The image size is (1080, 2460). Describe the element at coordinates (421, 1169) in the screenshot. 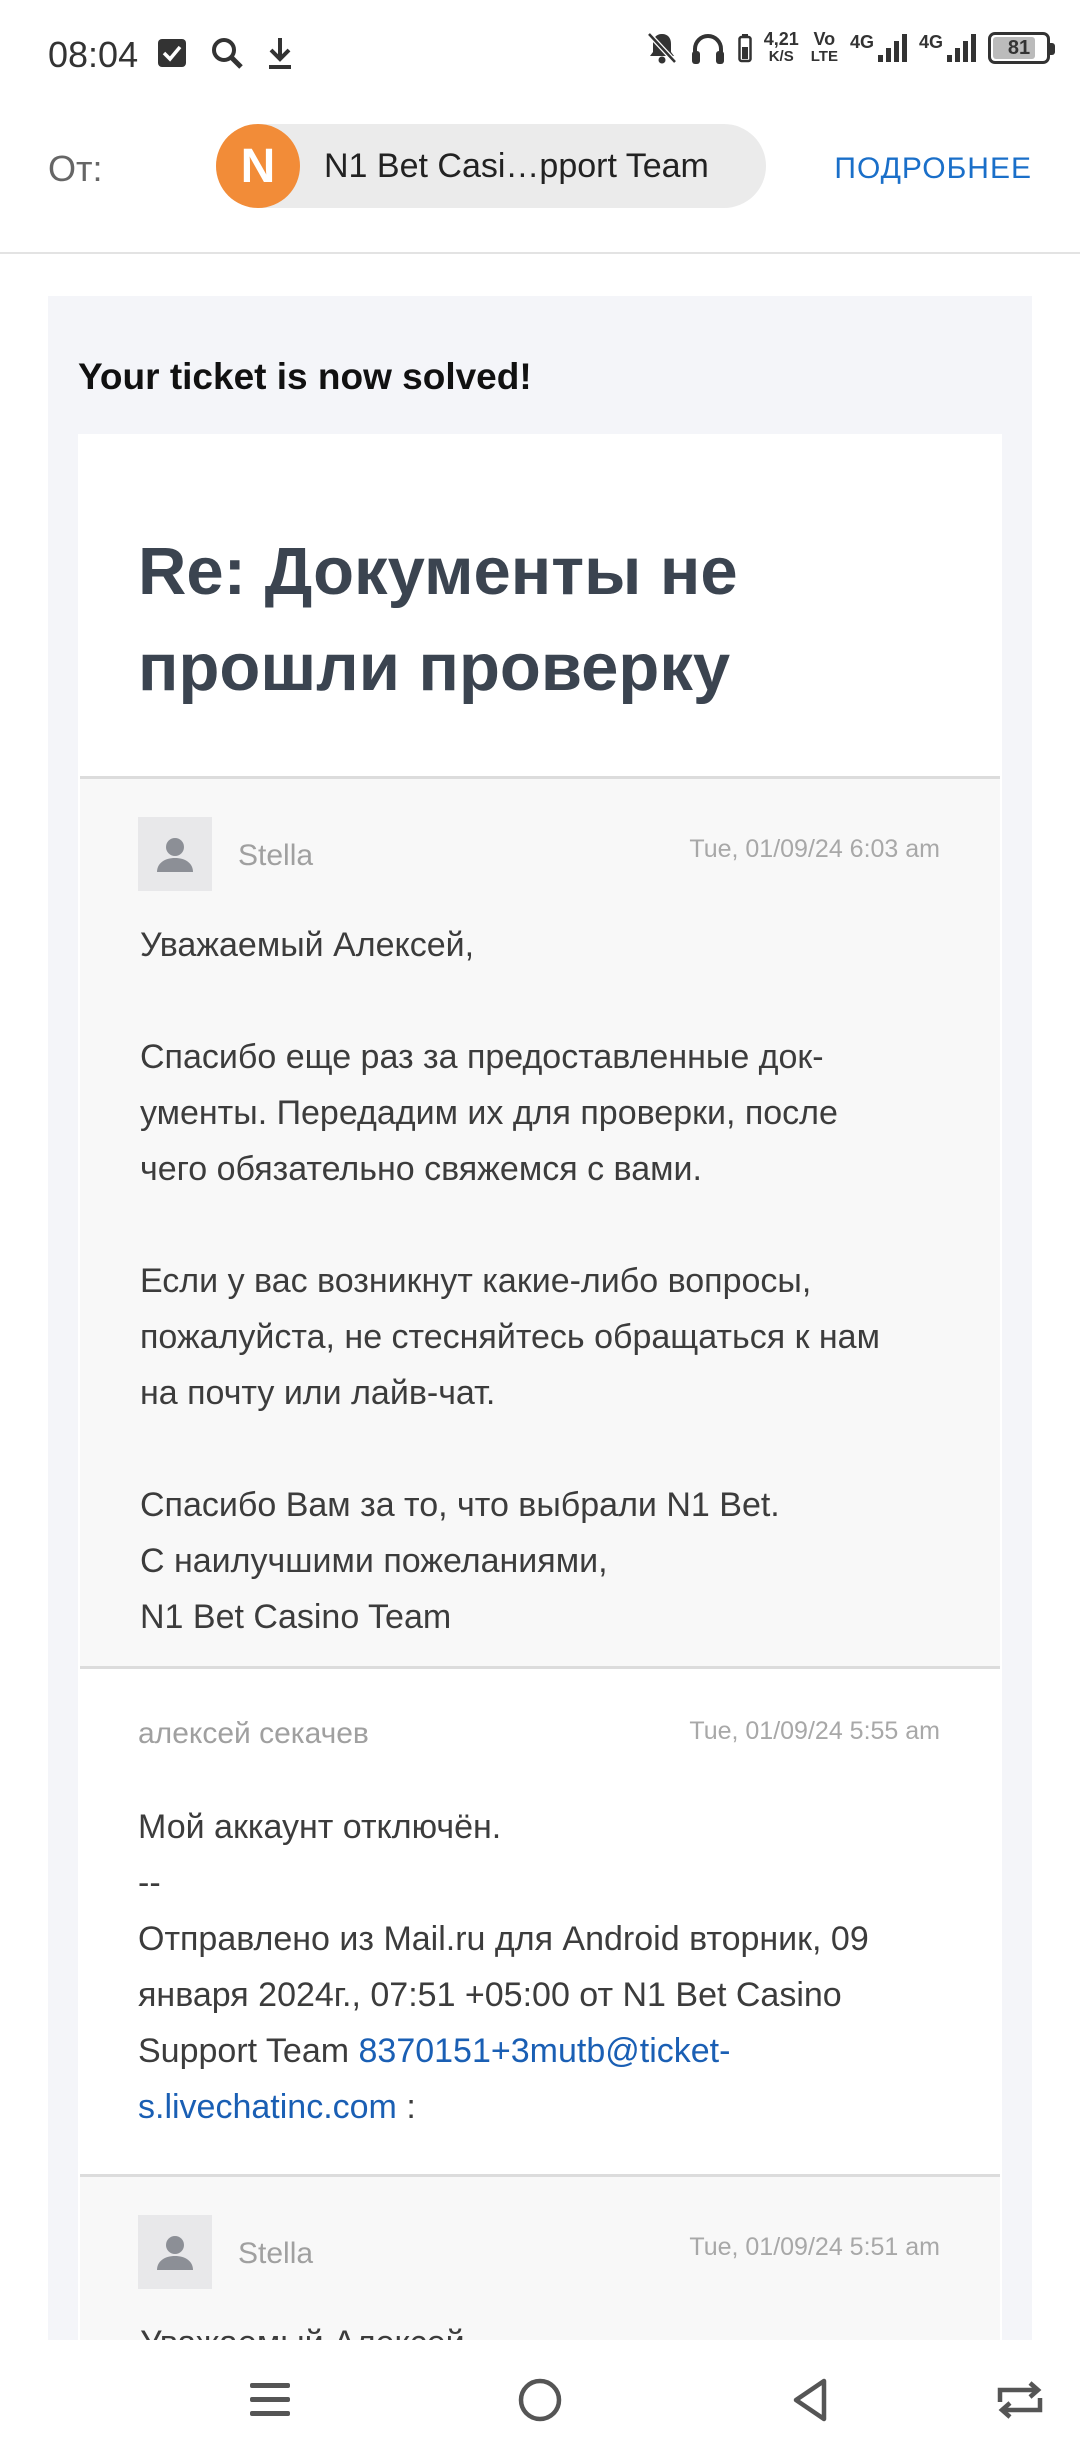

I see `message-line: чего обязательно свяжемся с вами.` at that location.